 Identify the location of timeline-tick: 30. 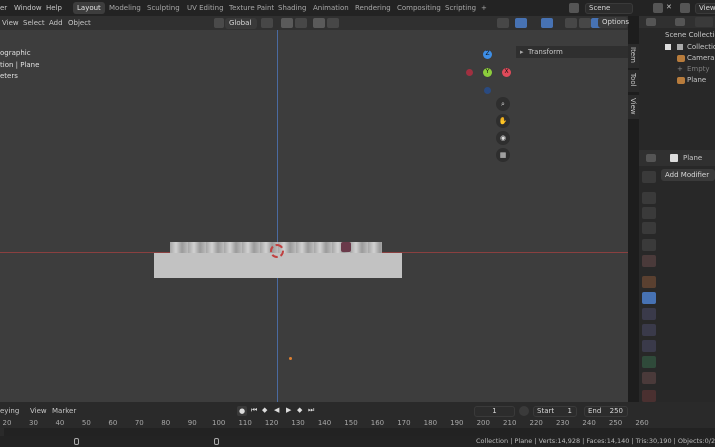
(33, 423).